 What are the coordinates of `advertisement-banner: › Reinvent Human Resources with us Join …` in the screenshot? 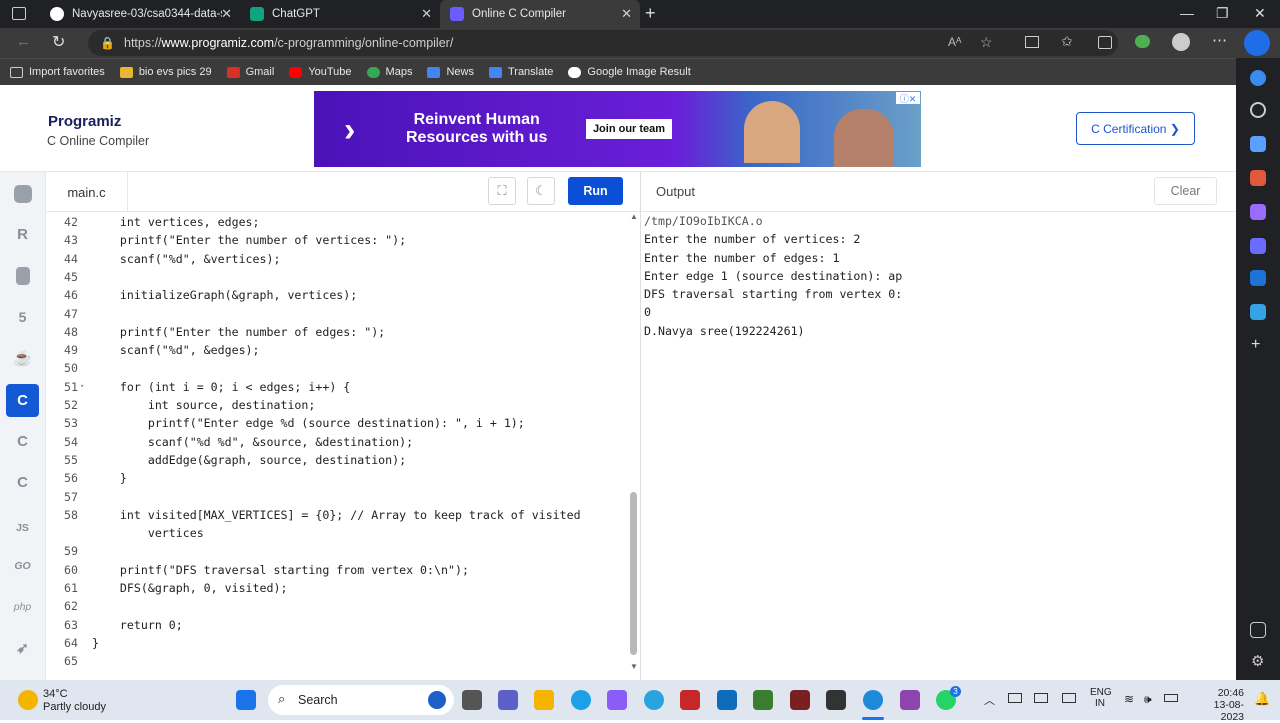 It's located at (617, 129).